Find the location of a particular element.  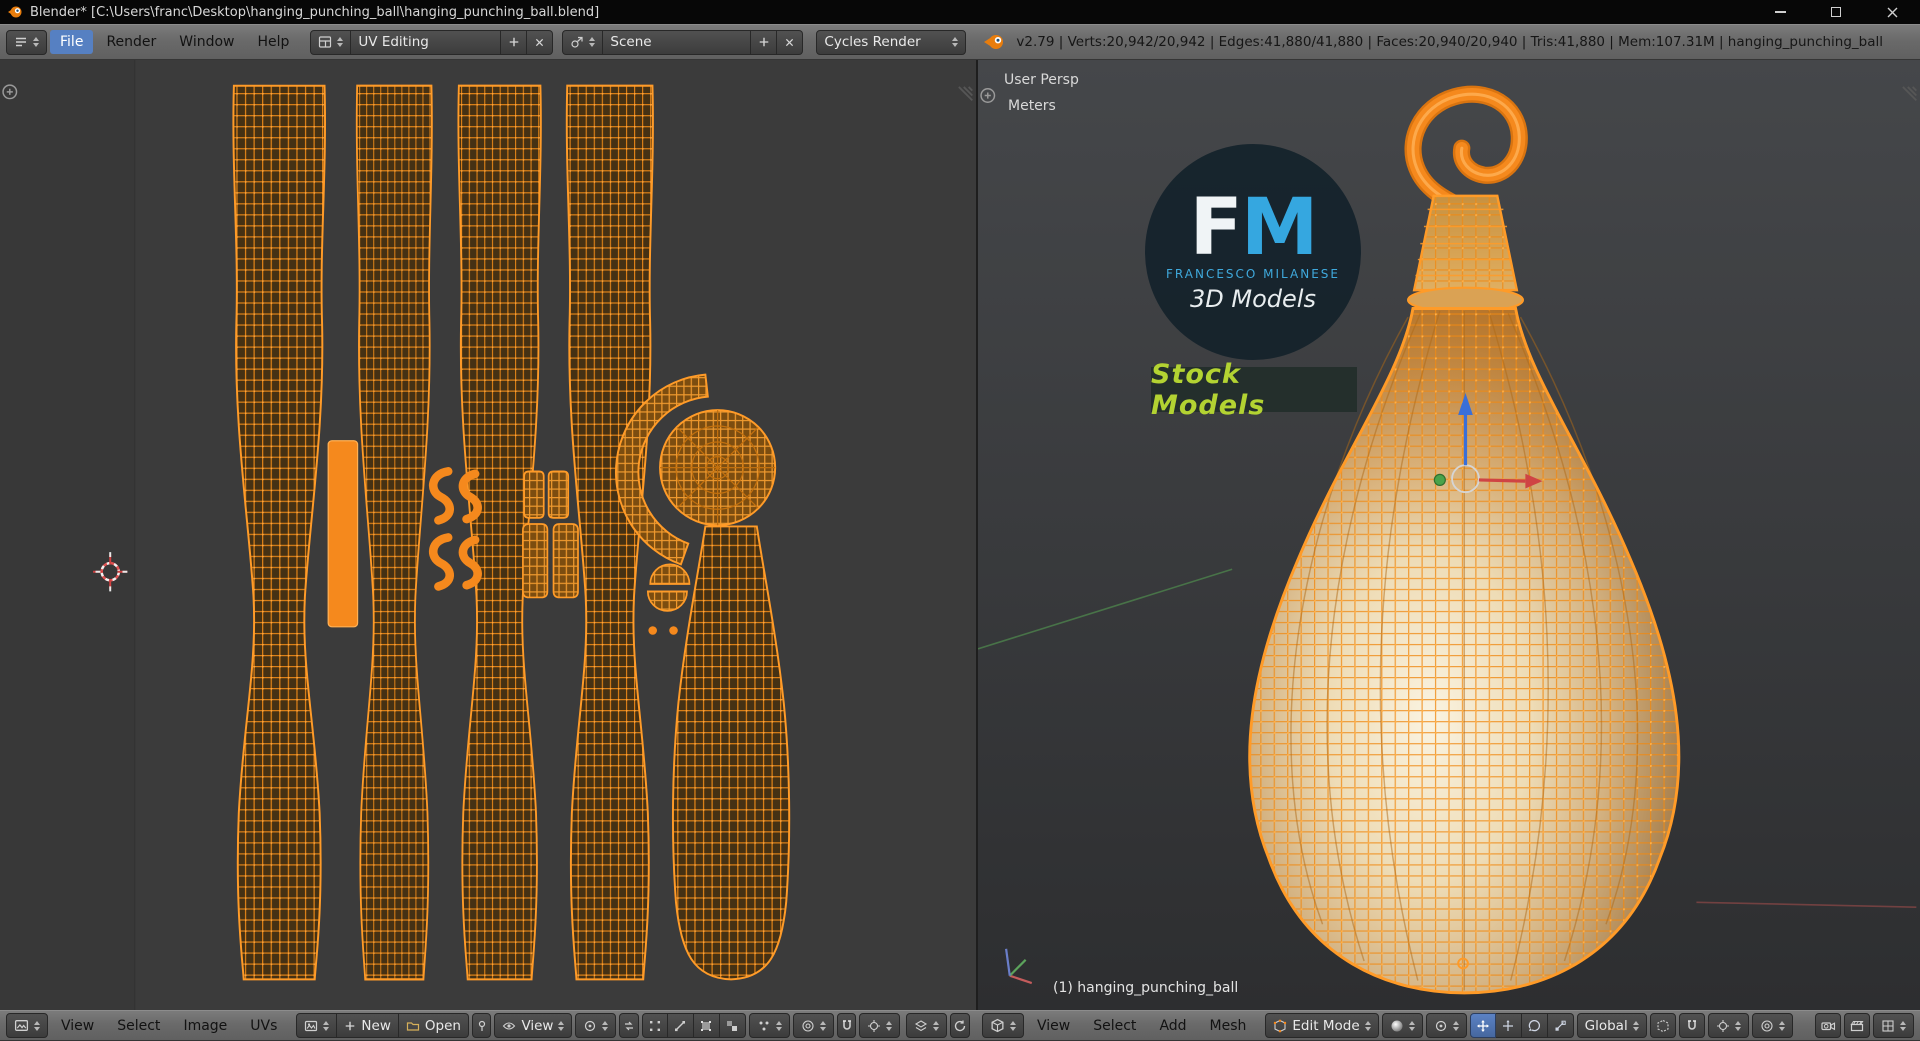

uv-select-mode-group is located at coordinates (693, 1025).